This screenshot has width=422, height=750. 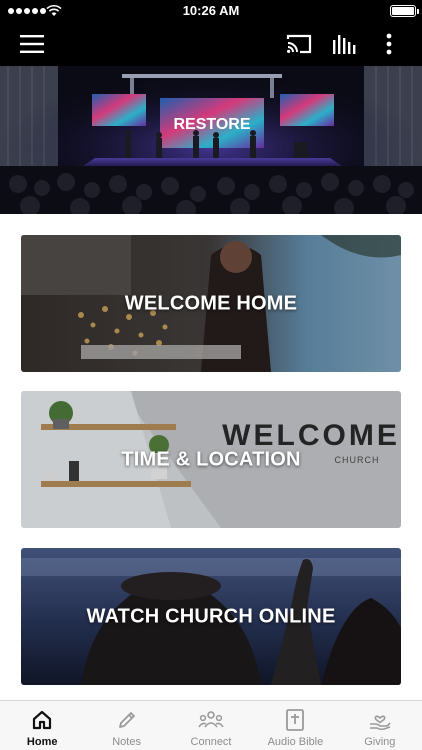 I want to click on tab-audio-bible: Audio Bible, so click(x=295, y=725).